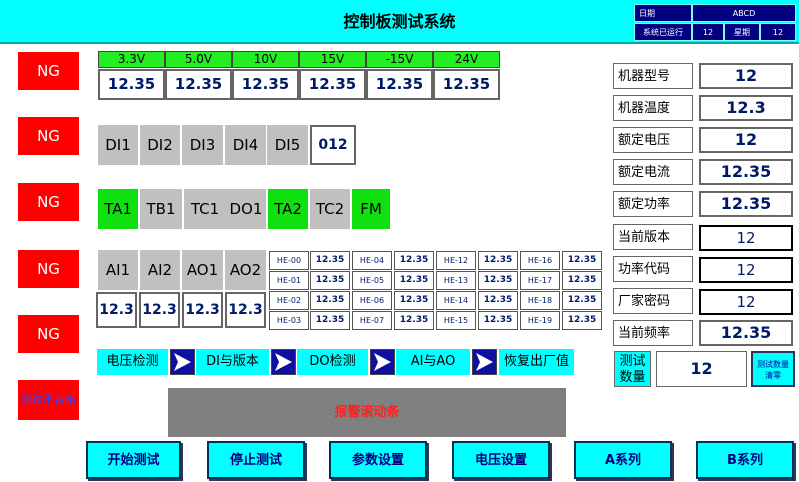 The image size is (799, 482). What do you see at coordinates (653, 76) in the screenshot?
I see `model-label: 机器型号` at bounding box center [653, 76].